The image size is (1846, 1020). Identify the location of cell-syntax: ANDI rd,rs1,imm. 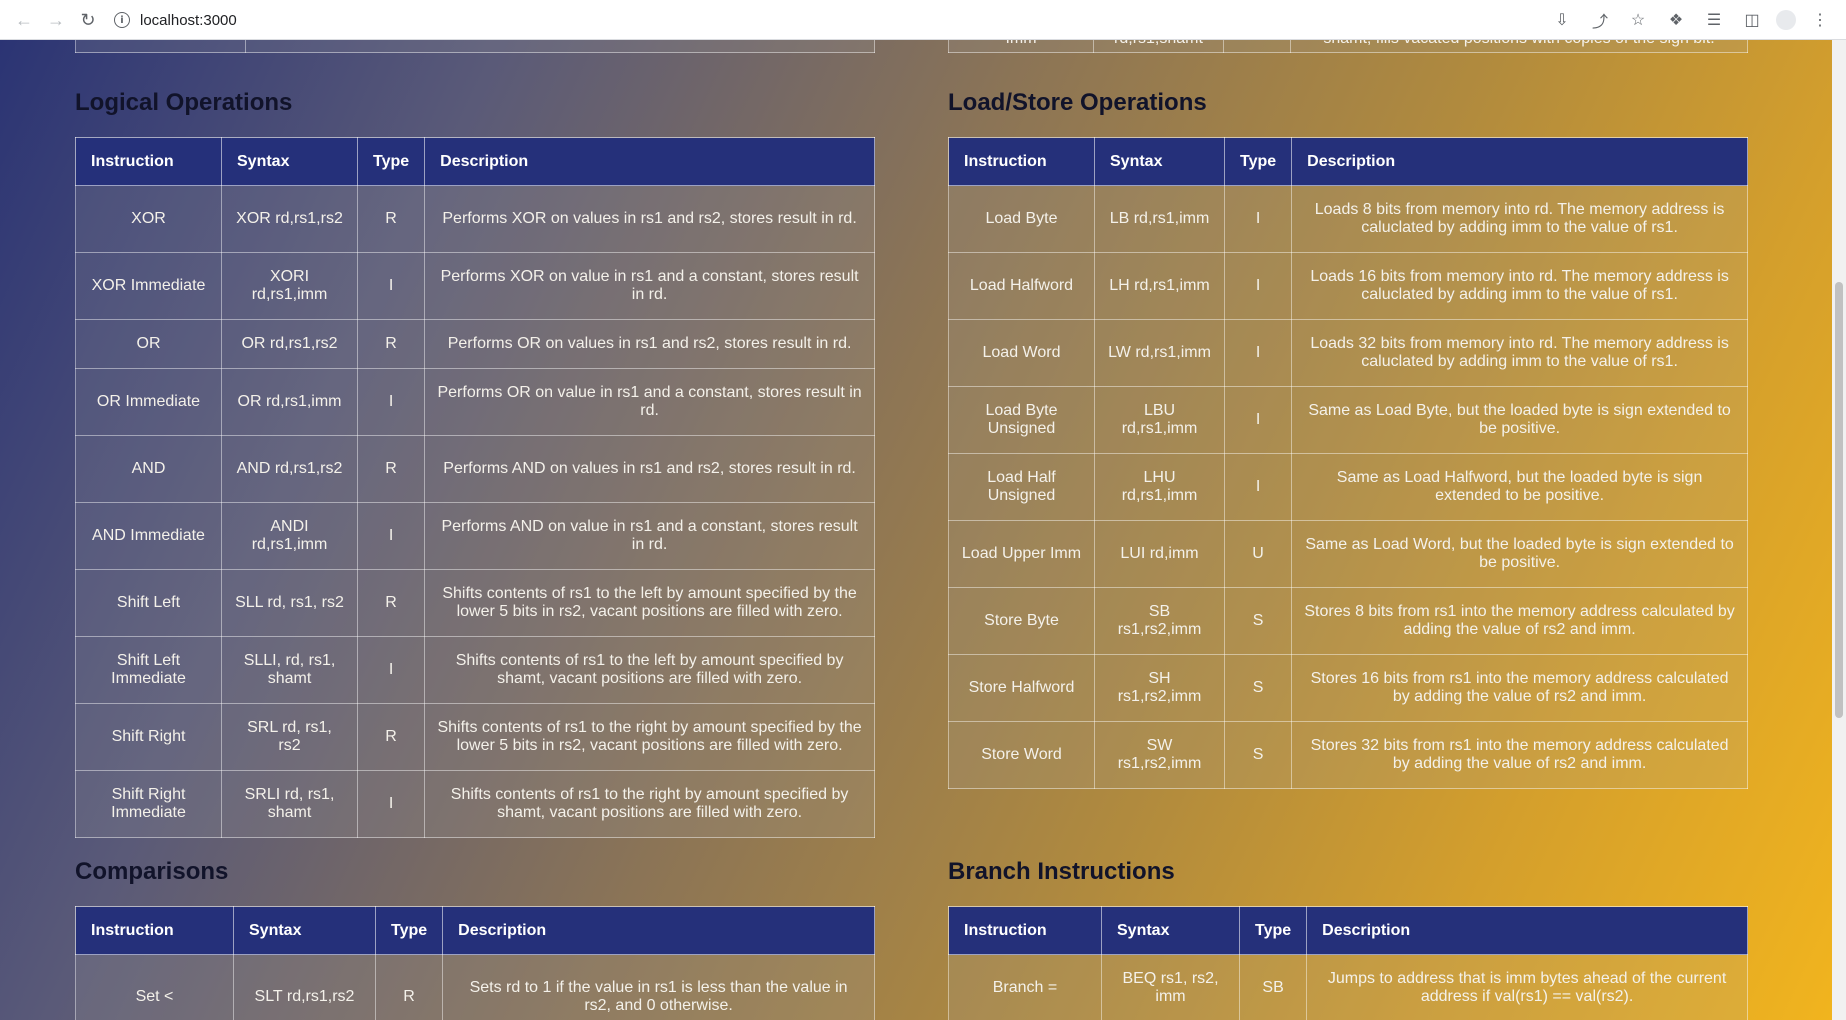
(289, 536).